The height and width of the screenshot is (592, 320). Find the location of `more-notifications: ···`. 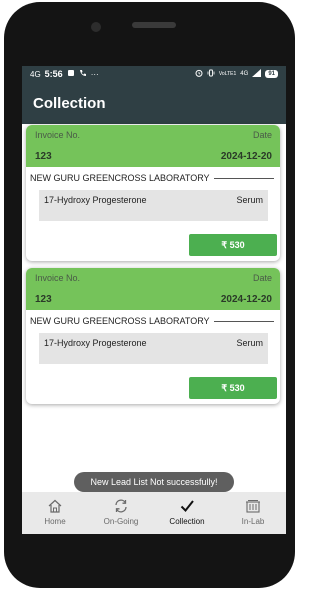

more-notifications: ··· is located at coordinates (94, 74).